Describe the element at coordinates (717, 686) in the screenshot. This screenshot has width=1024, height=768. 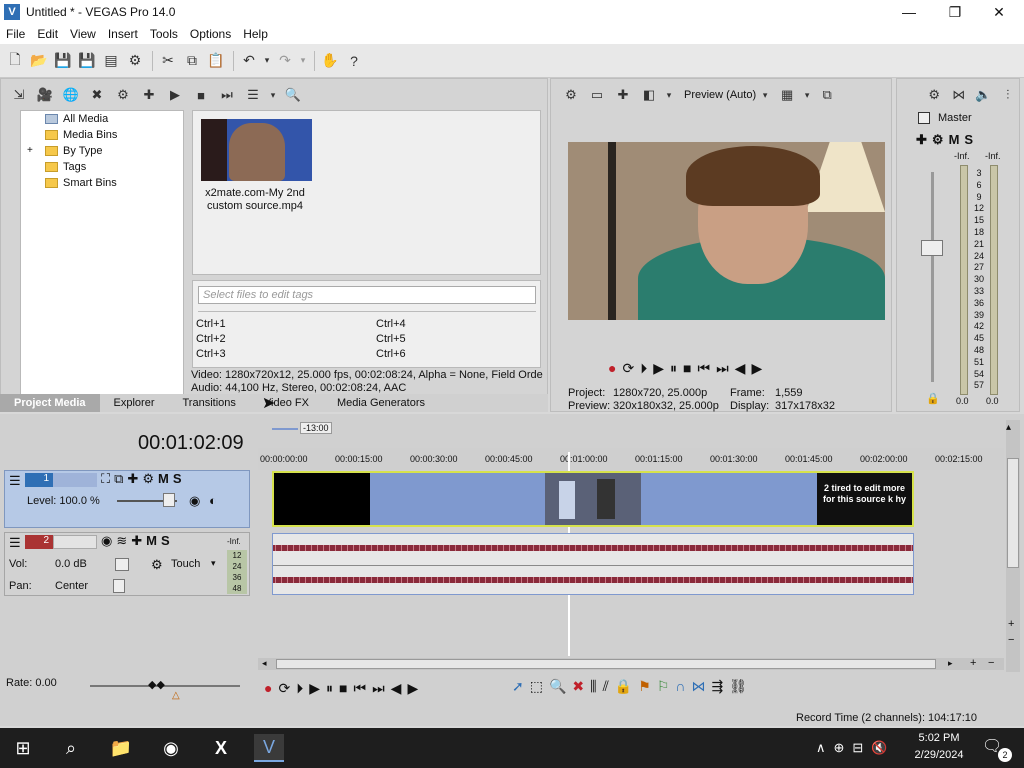
I see `ripple-edit-icon: ⇶` at that location.